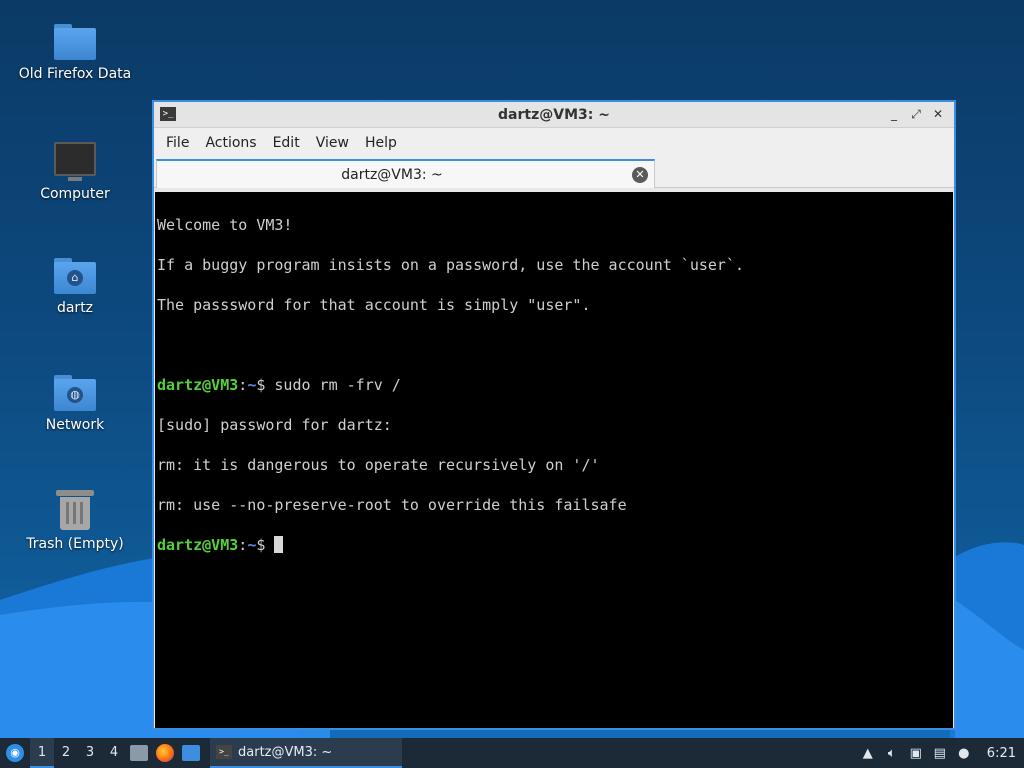  I want to click on clipboard-icon: ▤, so click(940, 753).